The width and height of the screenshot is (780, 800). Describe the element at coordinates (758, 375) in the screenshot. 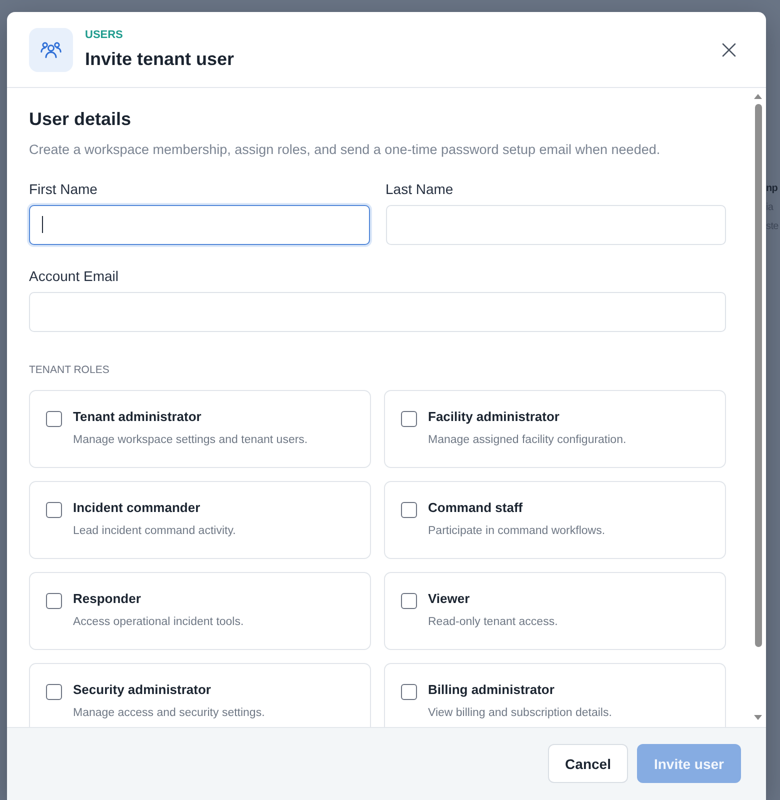

I see `scrollbar-thumb` at that location.